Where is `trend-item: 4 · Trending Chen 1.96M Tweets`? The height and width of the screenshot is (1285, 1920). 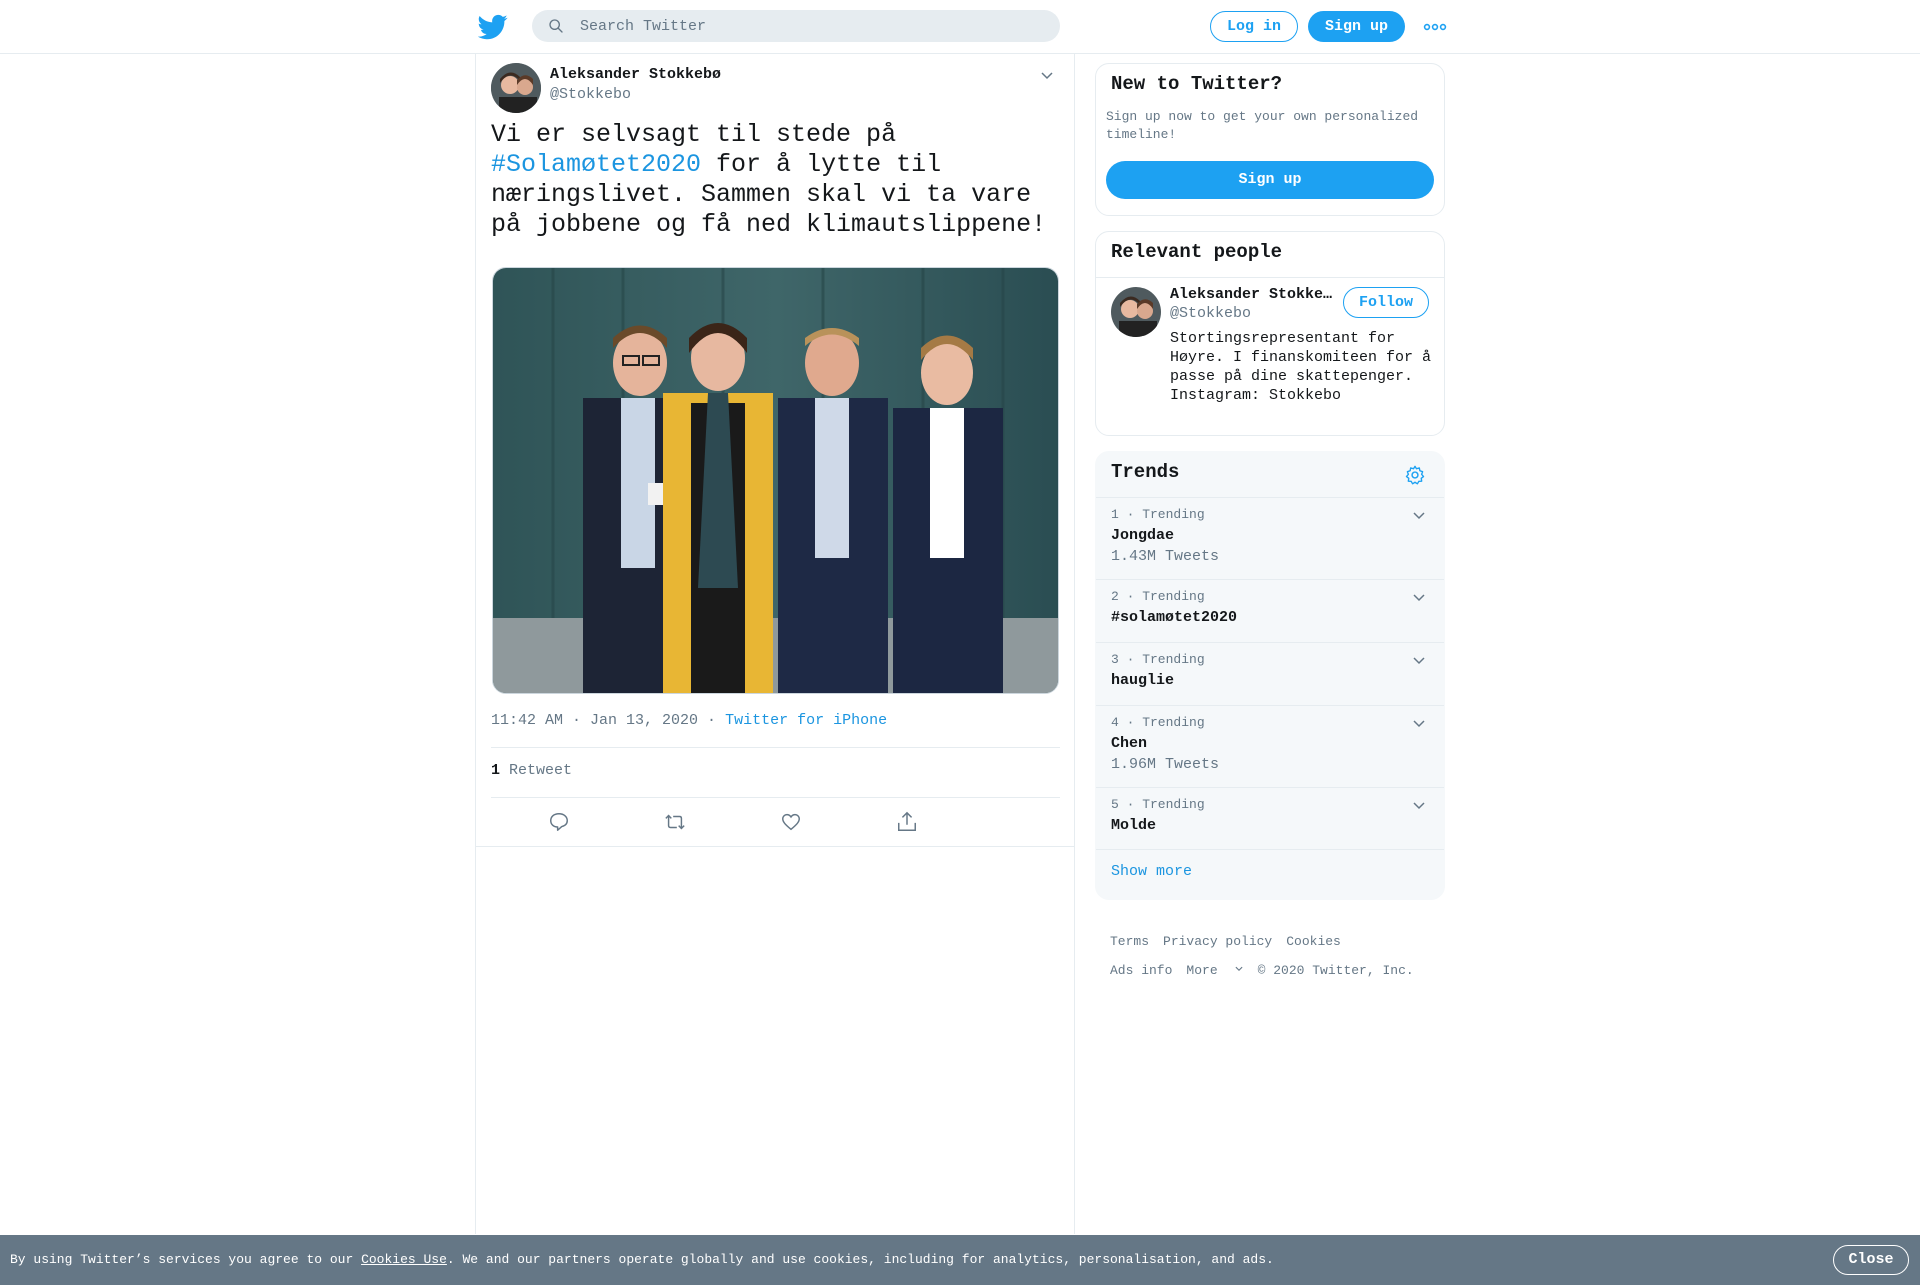
trend-item: 4 · Trending Chen 1.96M Tweets is located at coordinates (1270, 746).